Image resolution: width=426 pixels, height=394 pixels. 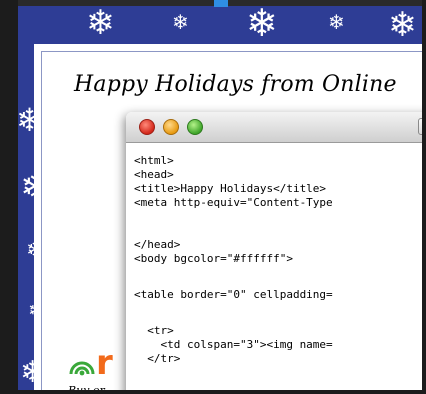 What do you see at coordinates (213, 258) in the screenshot?
I see `code-line: <body bgcolor="#ffffff">` at bounding box center [213, 258].